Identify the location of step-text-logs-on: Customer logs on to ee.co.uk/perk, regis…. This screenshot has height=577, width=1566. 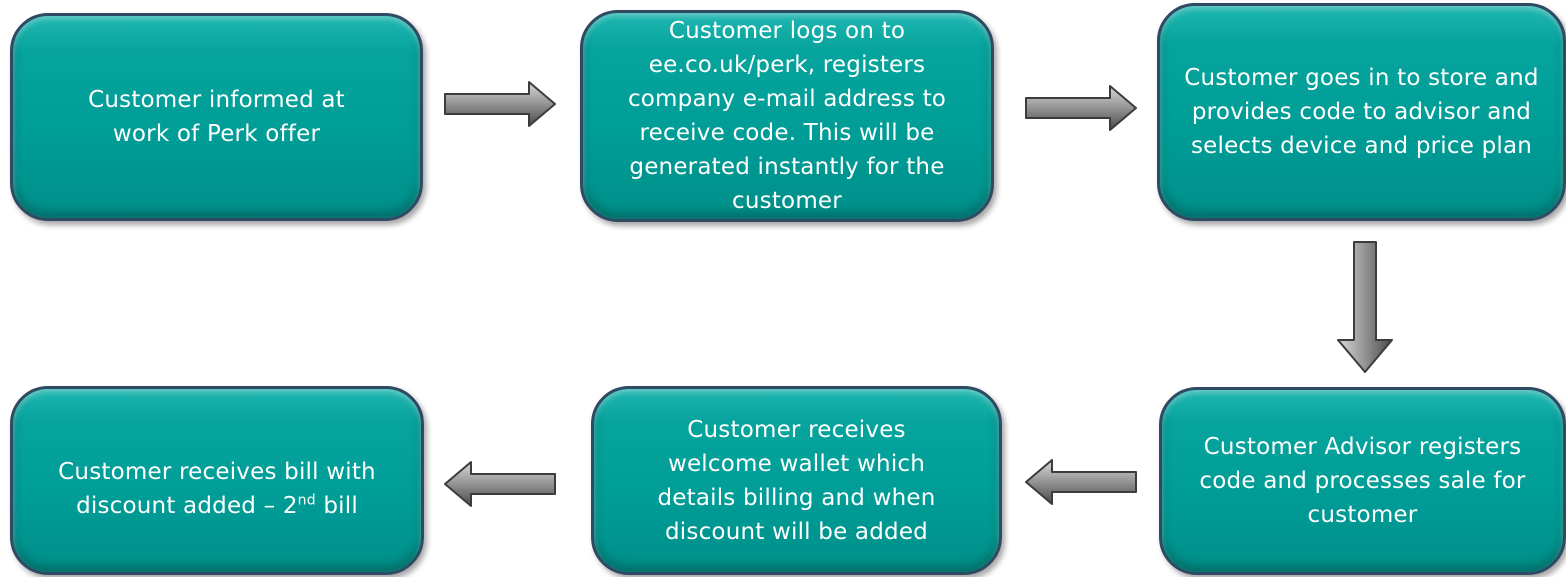
(787, 116).